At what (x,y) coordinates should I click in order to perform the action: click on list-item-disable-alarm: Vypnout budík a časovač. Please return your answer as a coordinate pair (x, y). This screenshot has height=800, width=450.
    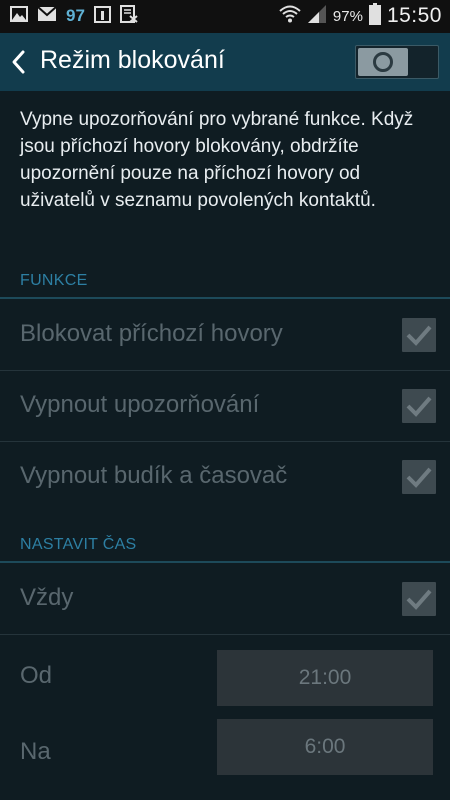
    Looking at the image, I should click on (225, 477).